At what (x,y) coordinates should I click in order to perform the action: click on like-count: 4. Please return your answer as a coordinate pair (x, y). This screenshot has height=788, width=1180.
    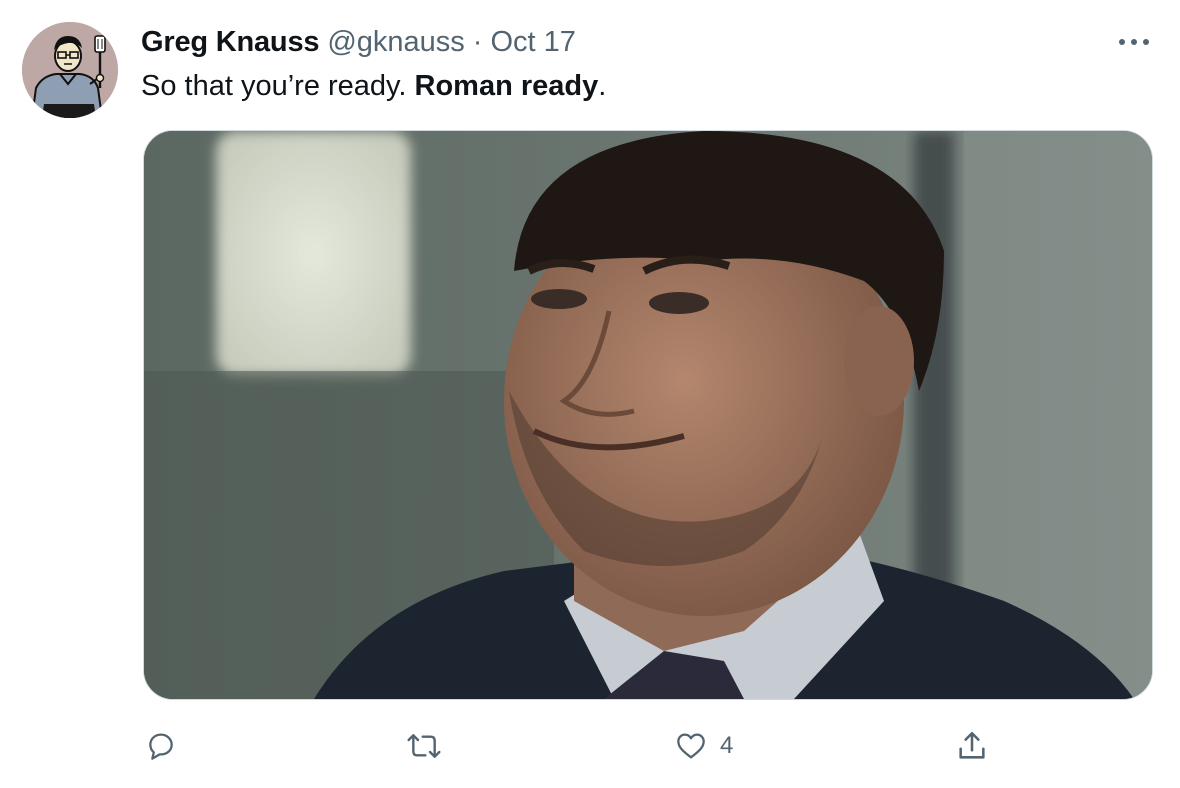
    Looking at the image, I should click on (727, 745).